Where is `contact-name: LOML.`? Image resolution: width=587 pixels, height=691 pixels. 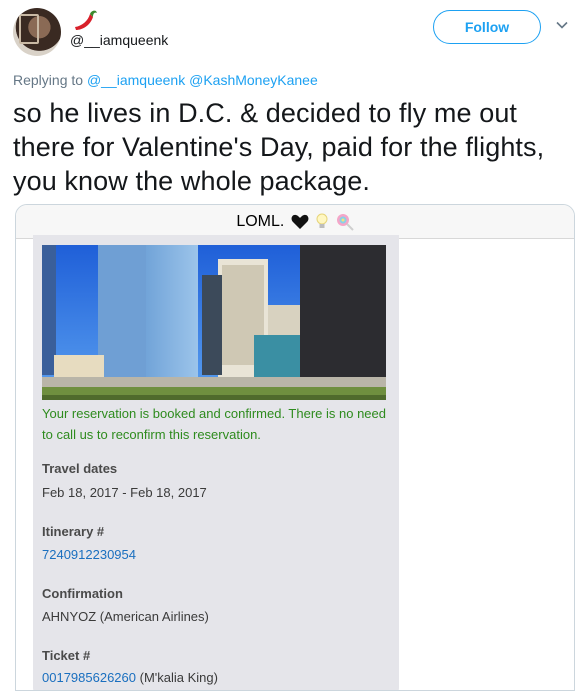 contact-name: LOML. is located at coordinates (295, 222).